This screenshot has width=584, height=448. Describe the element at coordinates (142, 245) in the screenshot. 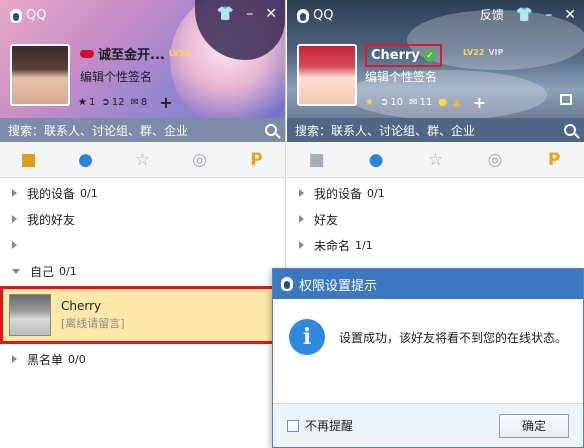

I see `group-redacted` at that location.